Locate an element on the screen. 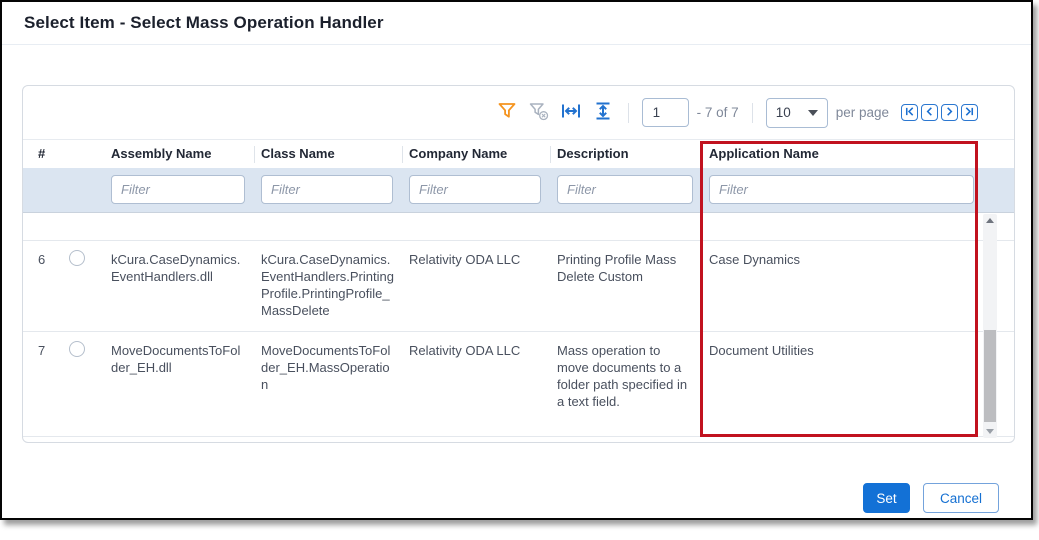  row-height-icon is located at coordinates (603, 112).